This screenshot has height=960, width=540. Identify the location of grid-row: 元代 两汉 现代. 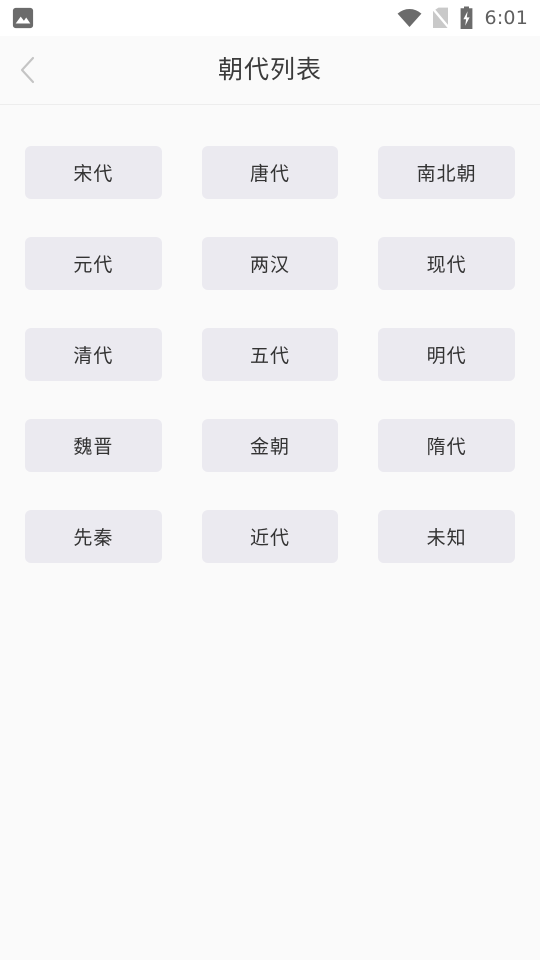
(270, 263).